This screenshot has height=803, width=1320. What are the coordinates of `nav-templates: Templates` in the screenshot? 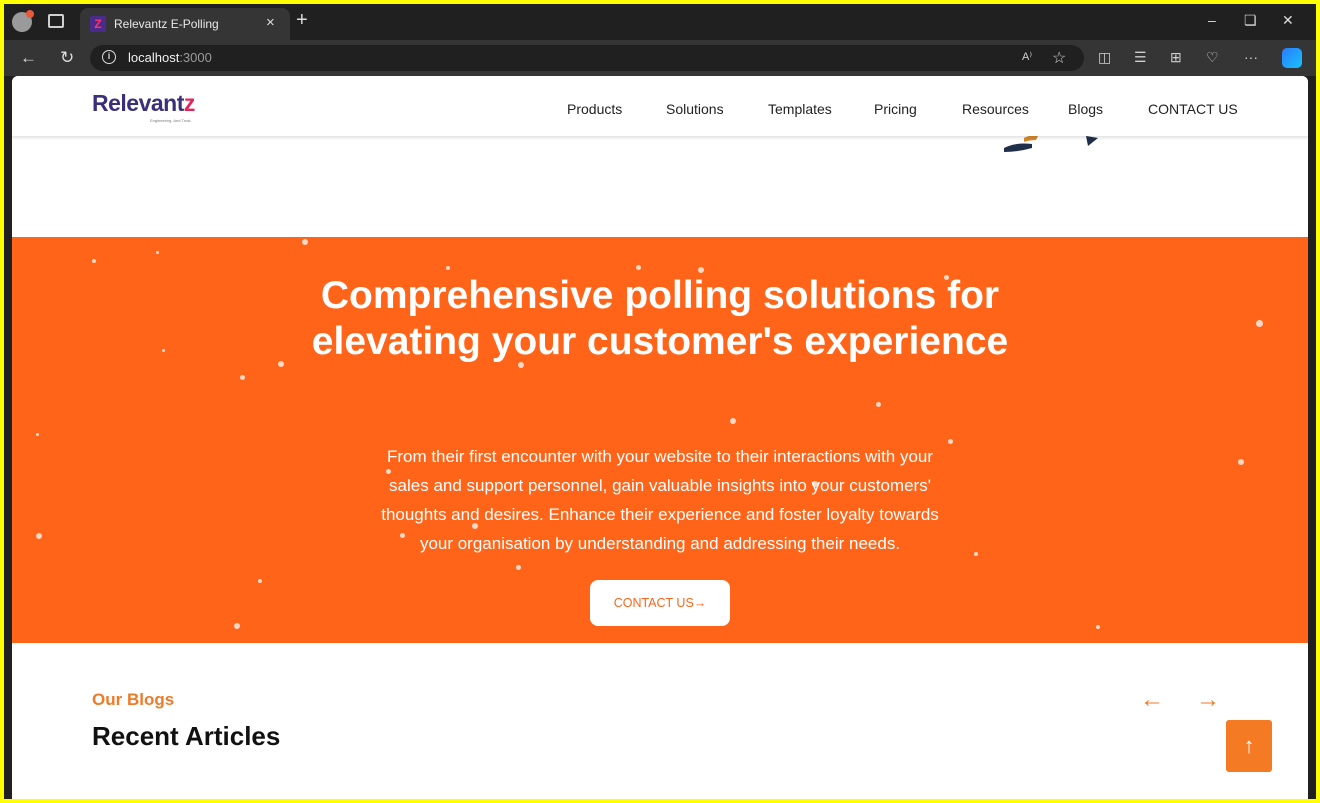 It's located at (800, 109).